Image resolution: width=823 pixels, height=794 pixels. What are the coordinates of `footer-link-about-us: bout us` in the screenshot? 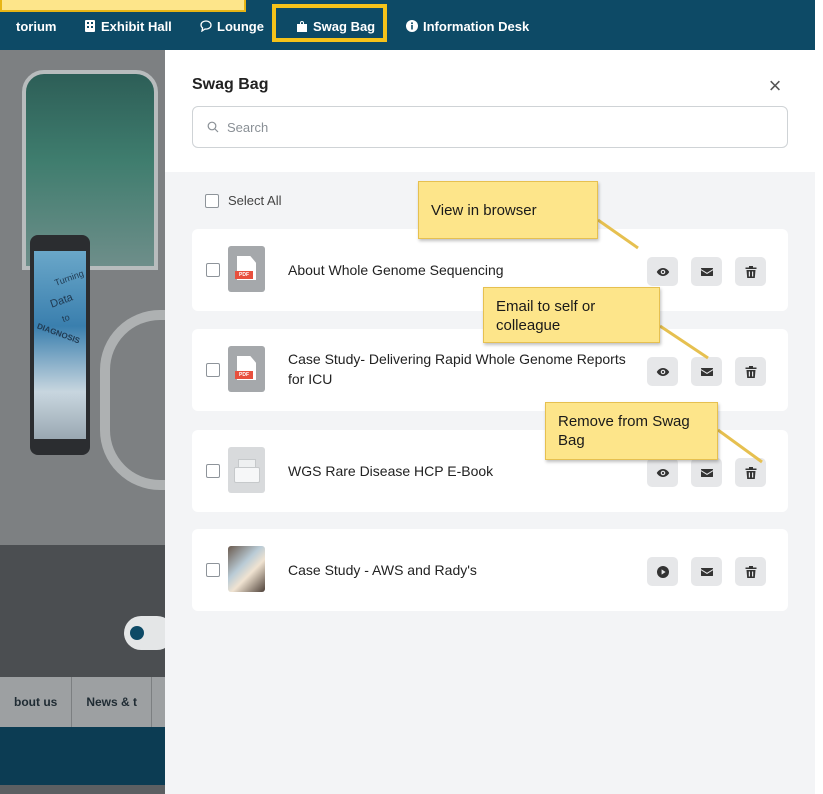 It's located at (36, 702).